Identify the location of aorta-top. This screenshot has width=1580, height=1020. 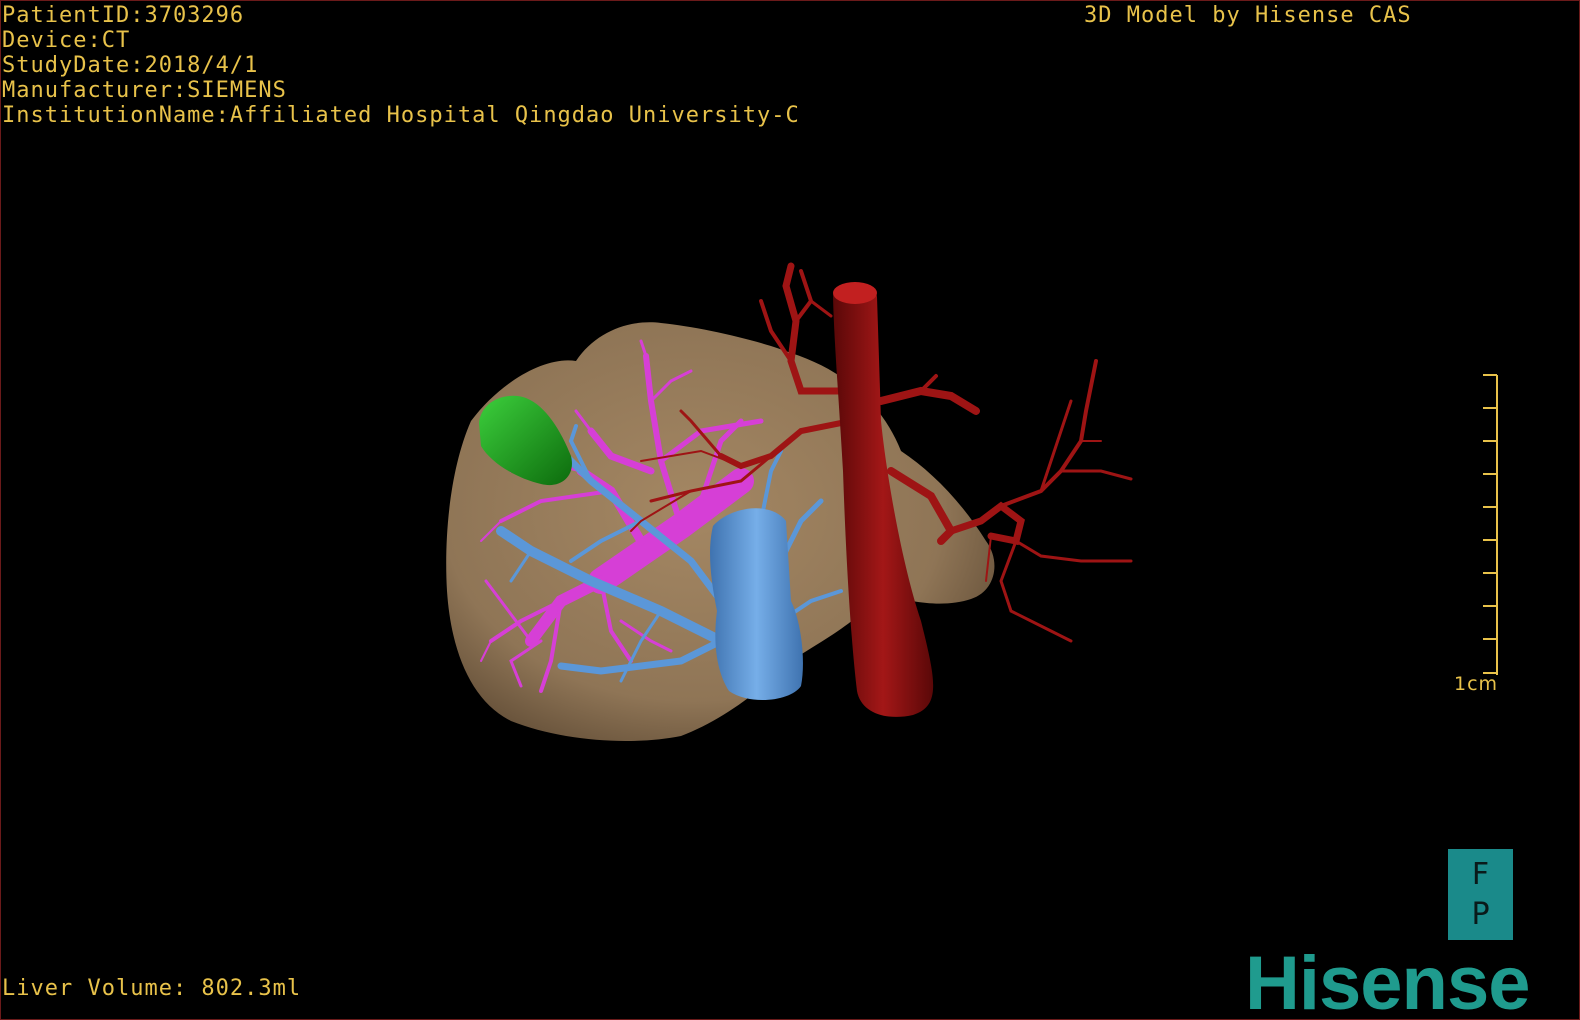
(855, 293).